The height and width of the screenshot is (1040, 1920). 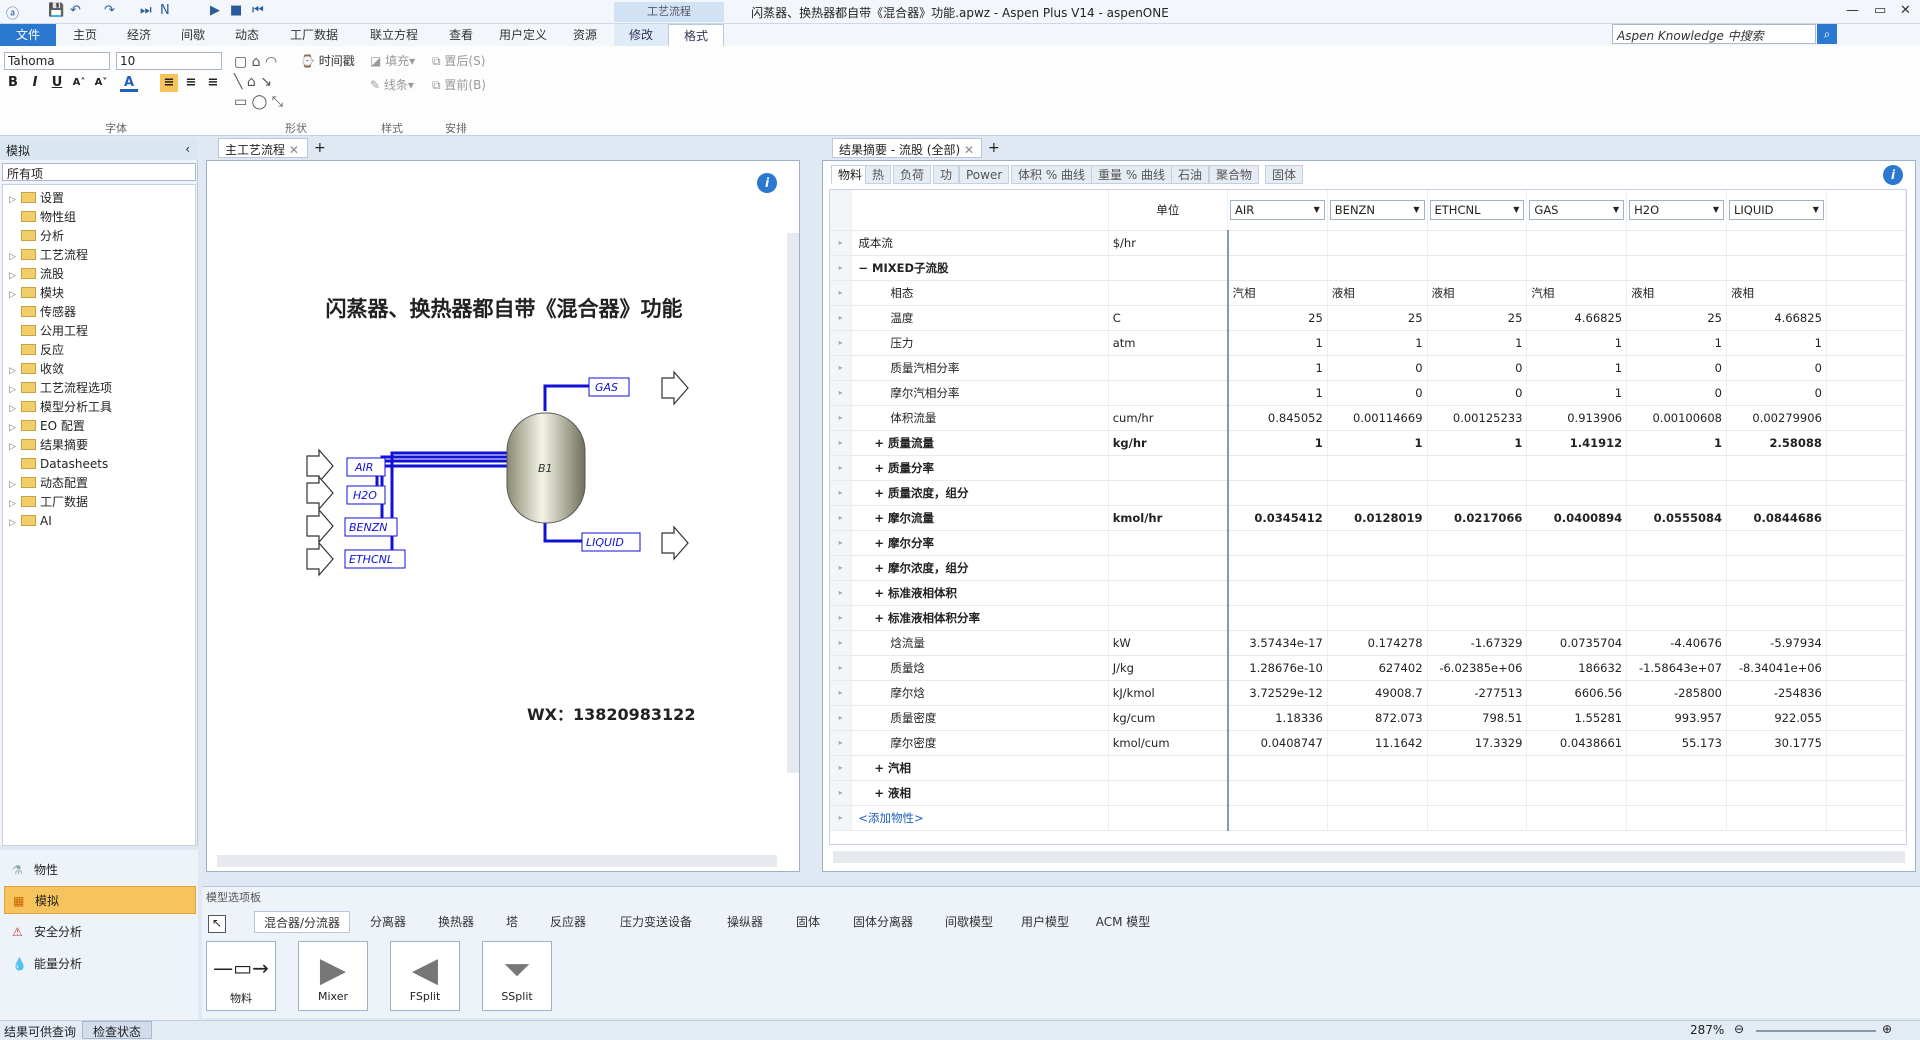 I want to click on pointer-icon: ↖, so click(x=217, y=924).